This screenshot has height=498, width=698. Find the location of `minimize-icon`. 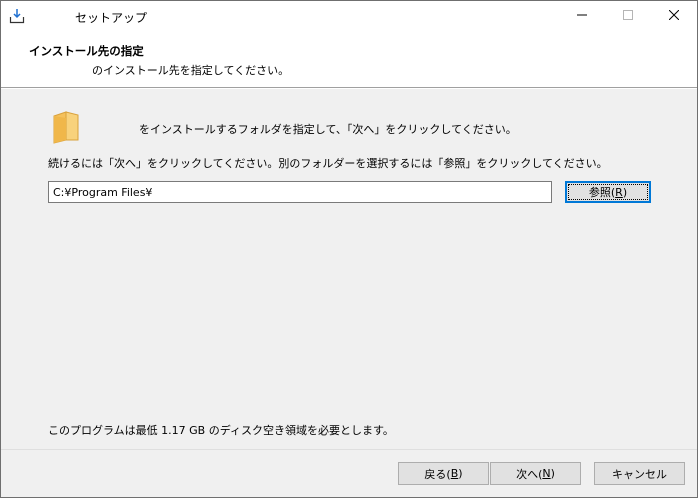

minimize-icon is located at coordinates (582, 16).